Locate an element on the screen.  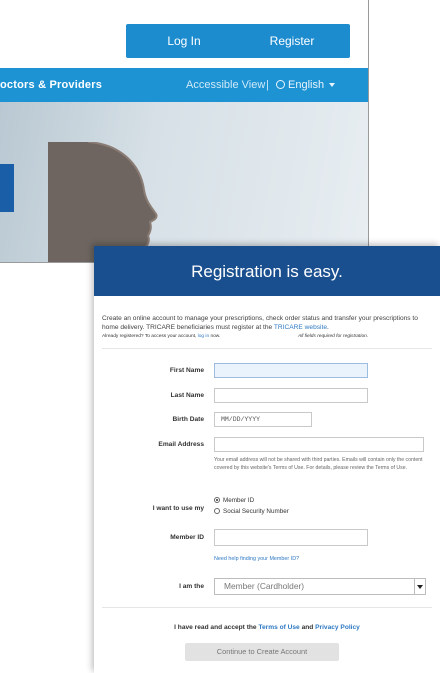
radio-member-id: Member ID is located at coordinates (234, 500).